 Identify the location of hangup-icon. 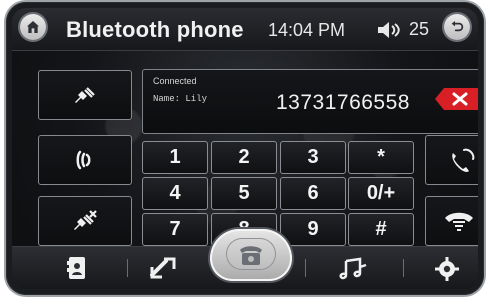
(459, 221).